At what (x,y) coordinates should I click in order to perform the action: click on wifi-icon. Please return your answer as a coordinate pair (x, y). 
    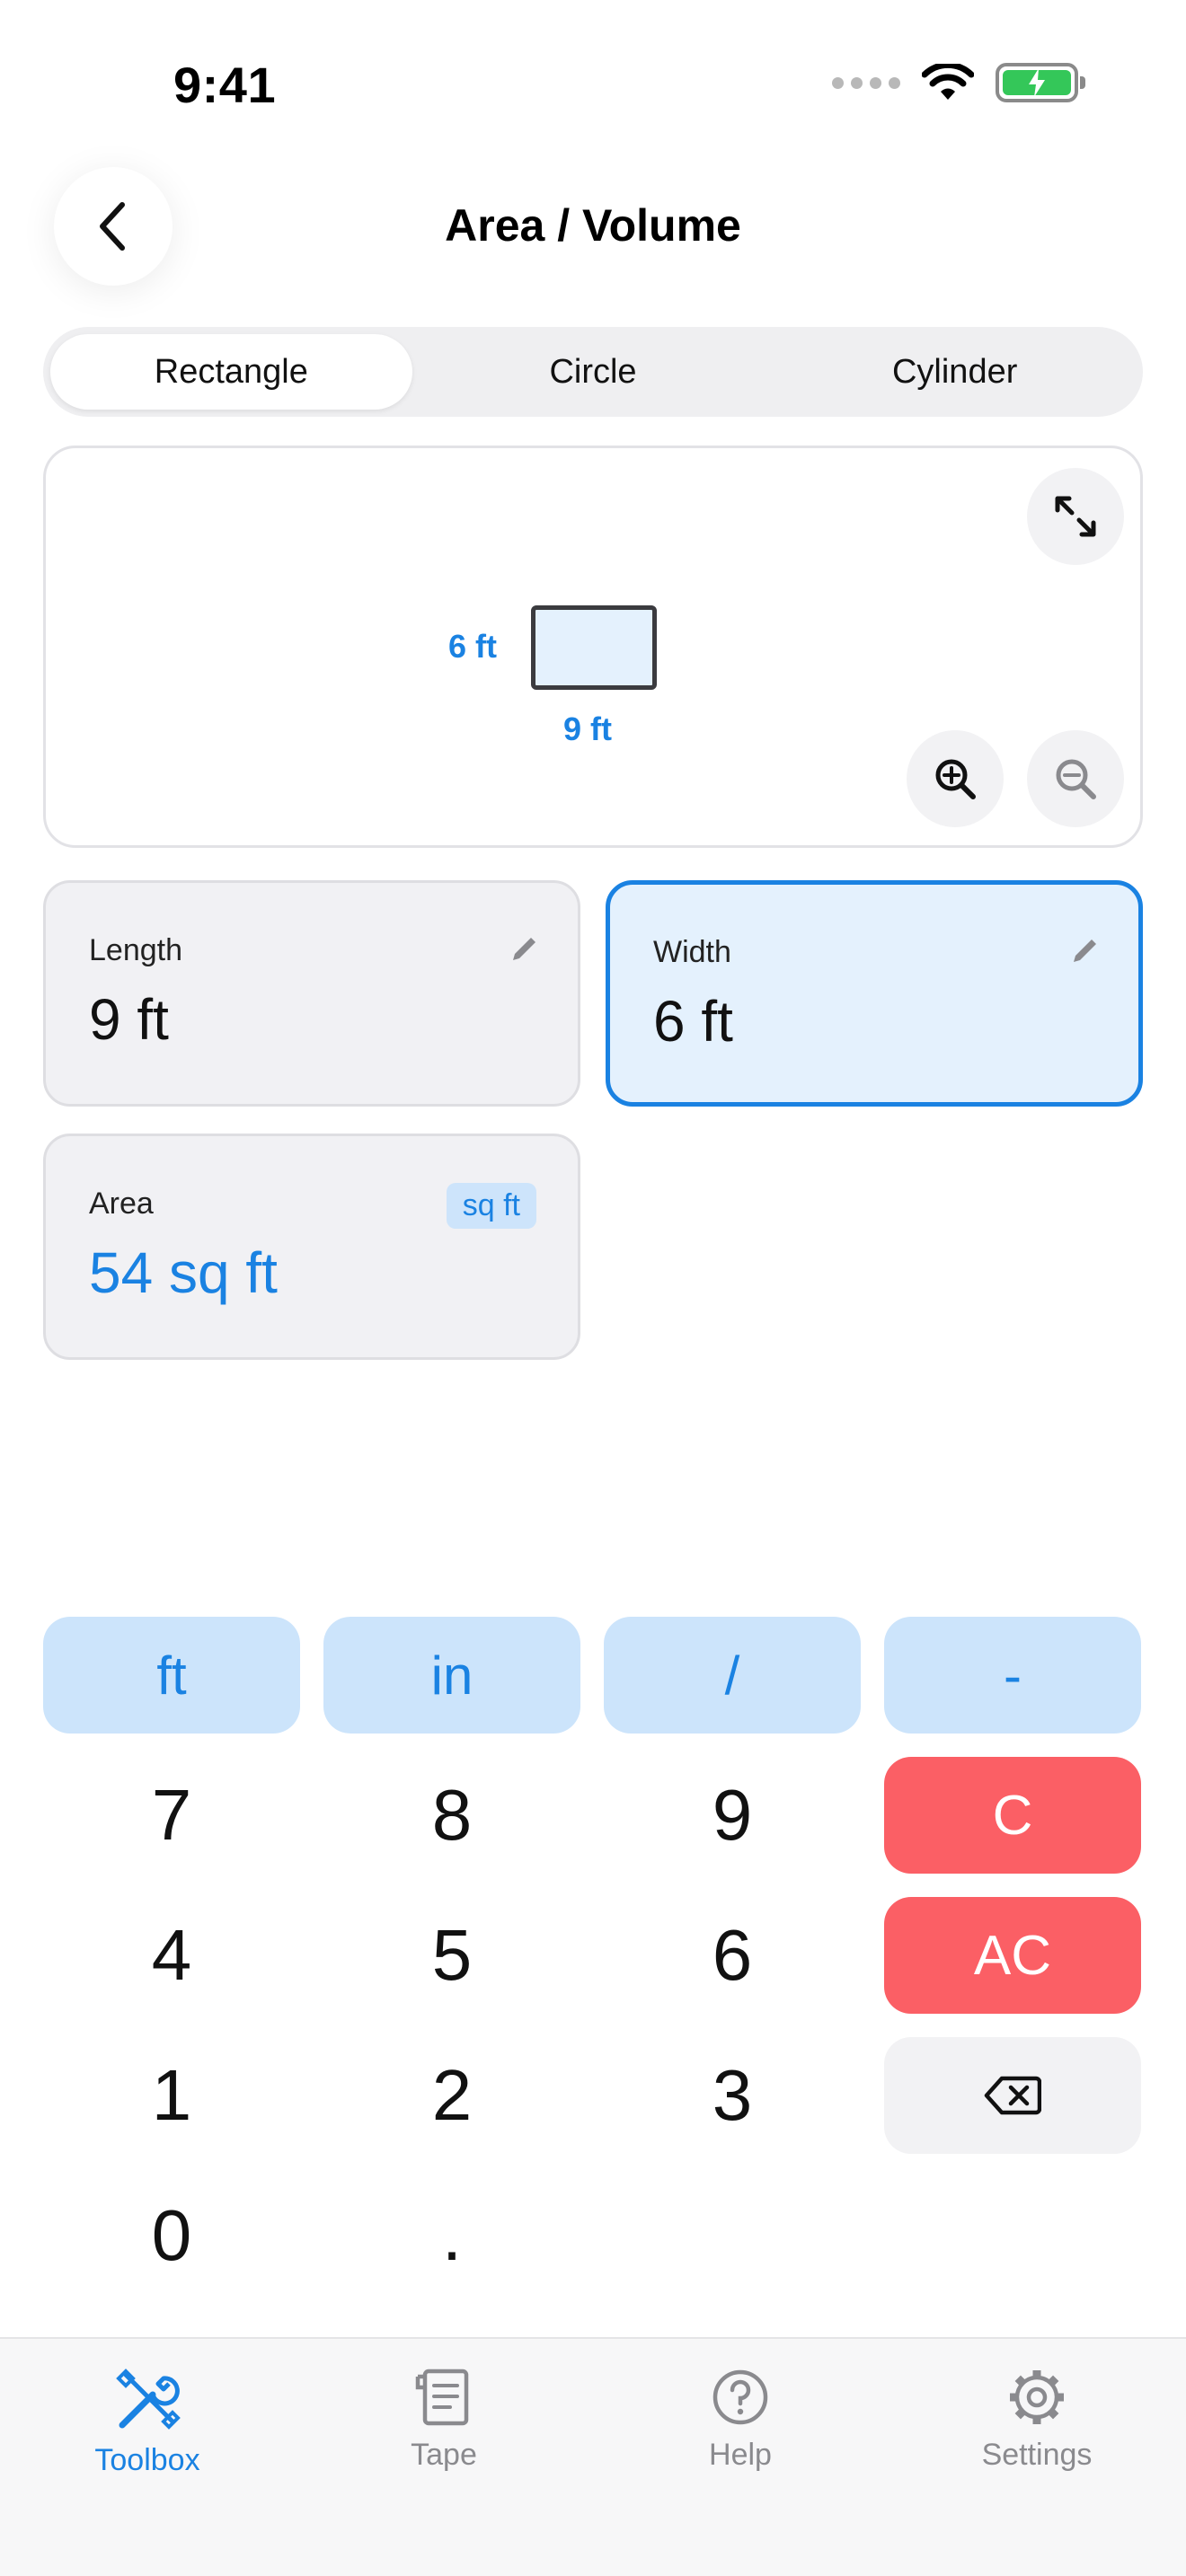
    Looking at the image, I should click on (948, 82).